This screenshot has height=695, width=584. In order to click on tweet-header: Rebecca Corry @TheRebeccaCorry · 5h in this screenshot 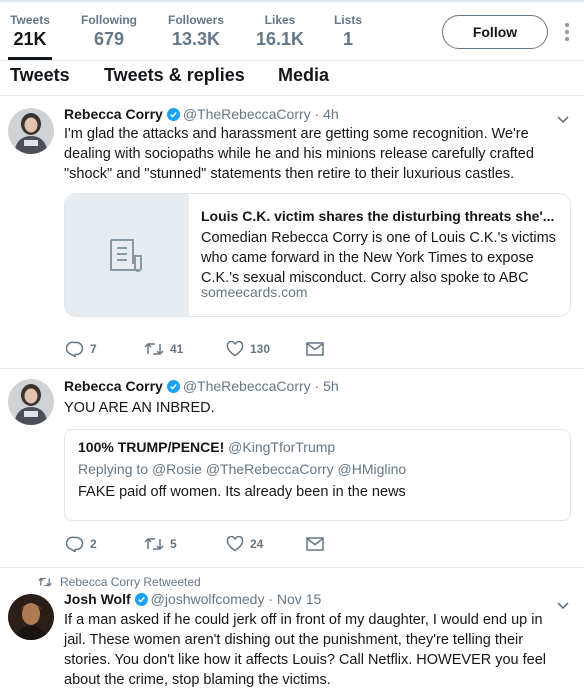, I will do `click(201, 387)`.